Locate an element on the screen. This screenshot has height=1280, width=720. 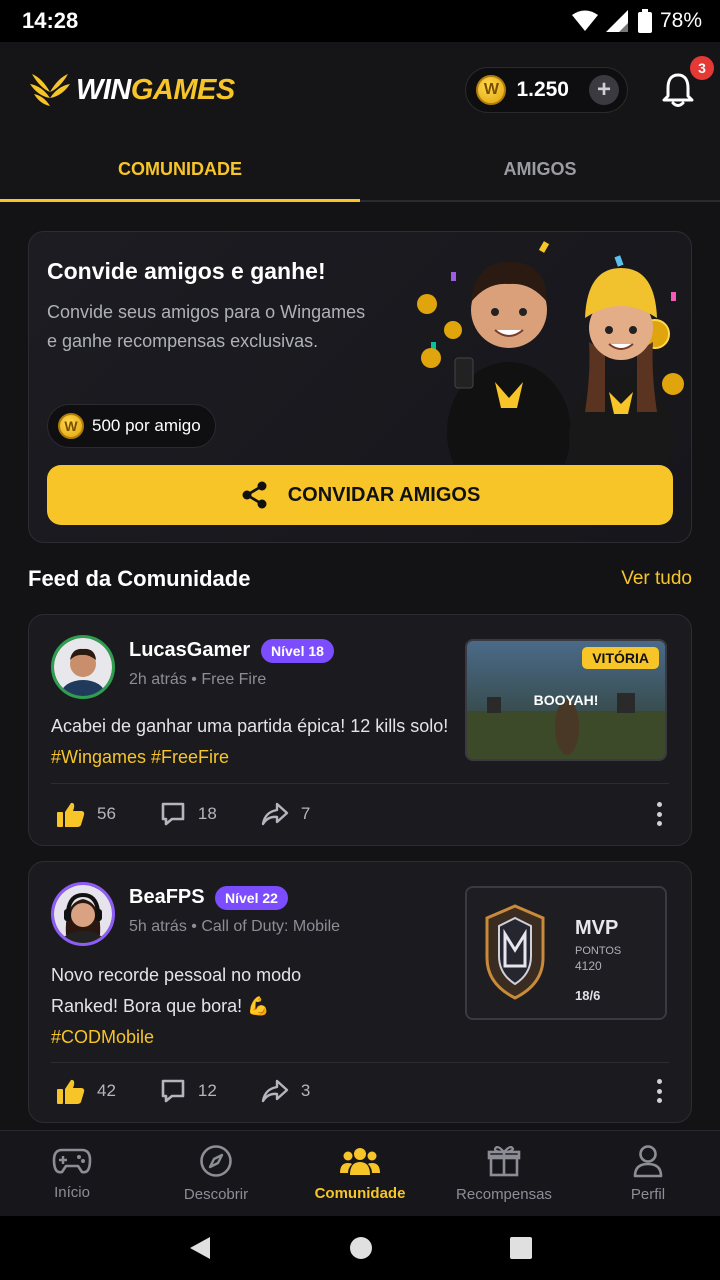
add-coins-button: + is located at coordinates (604, 90).